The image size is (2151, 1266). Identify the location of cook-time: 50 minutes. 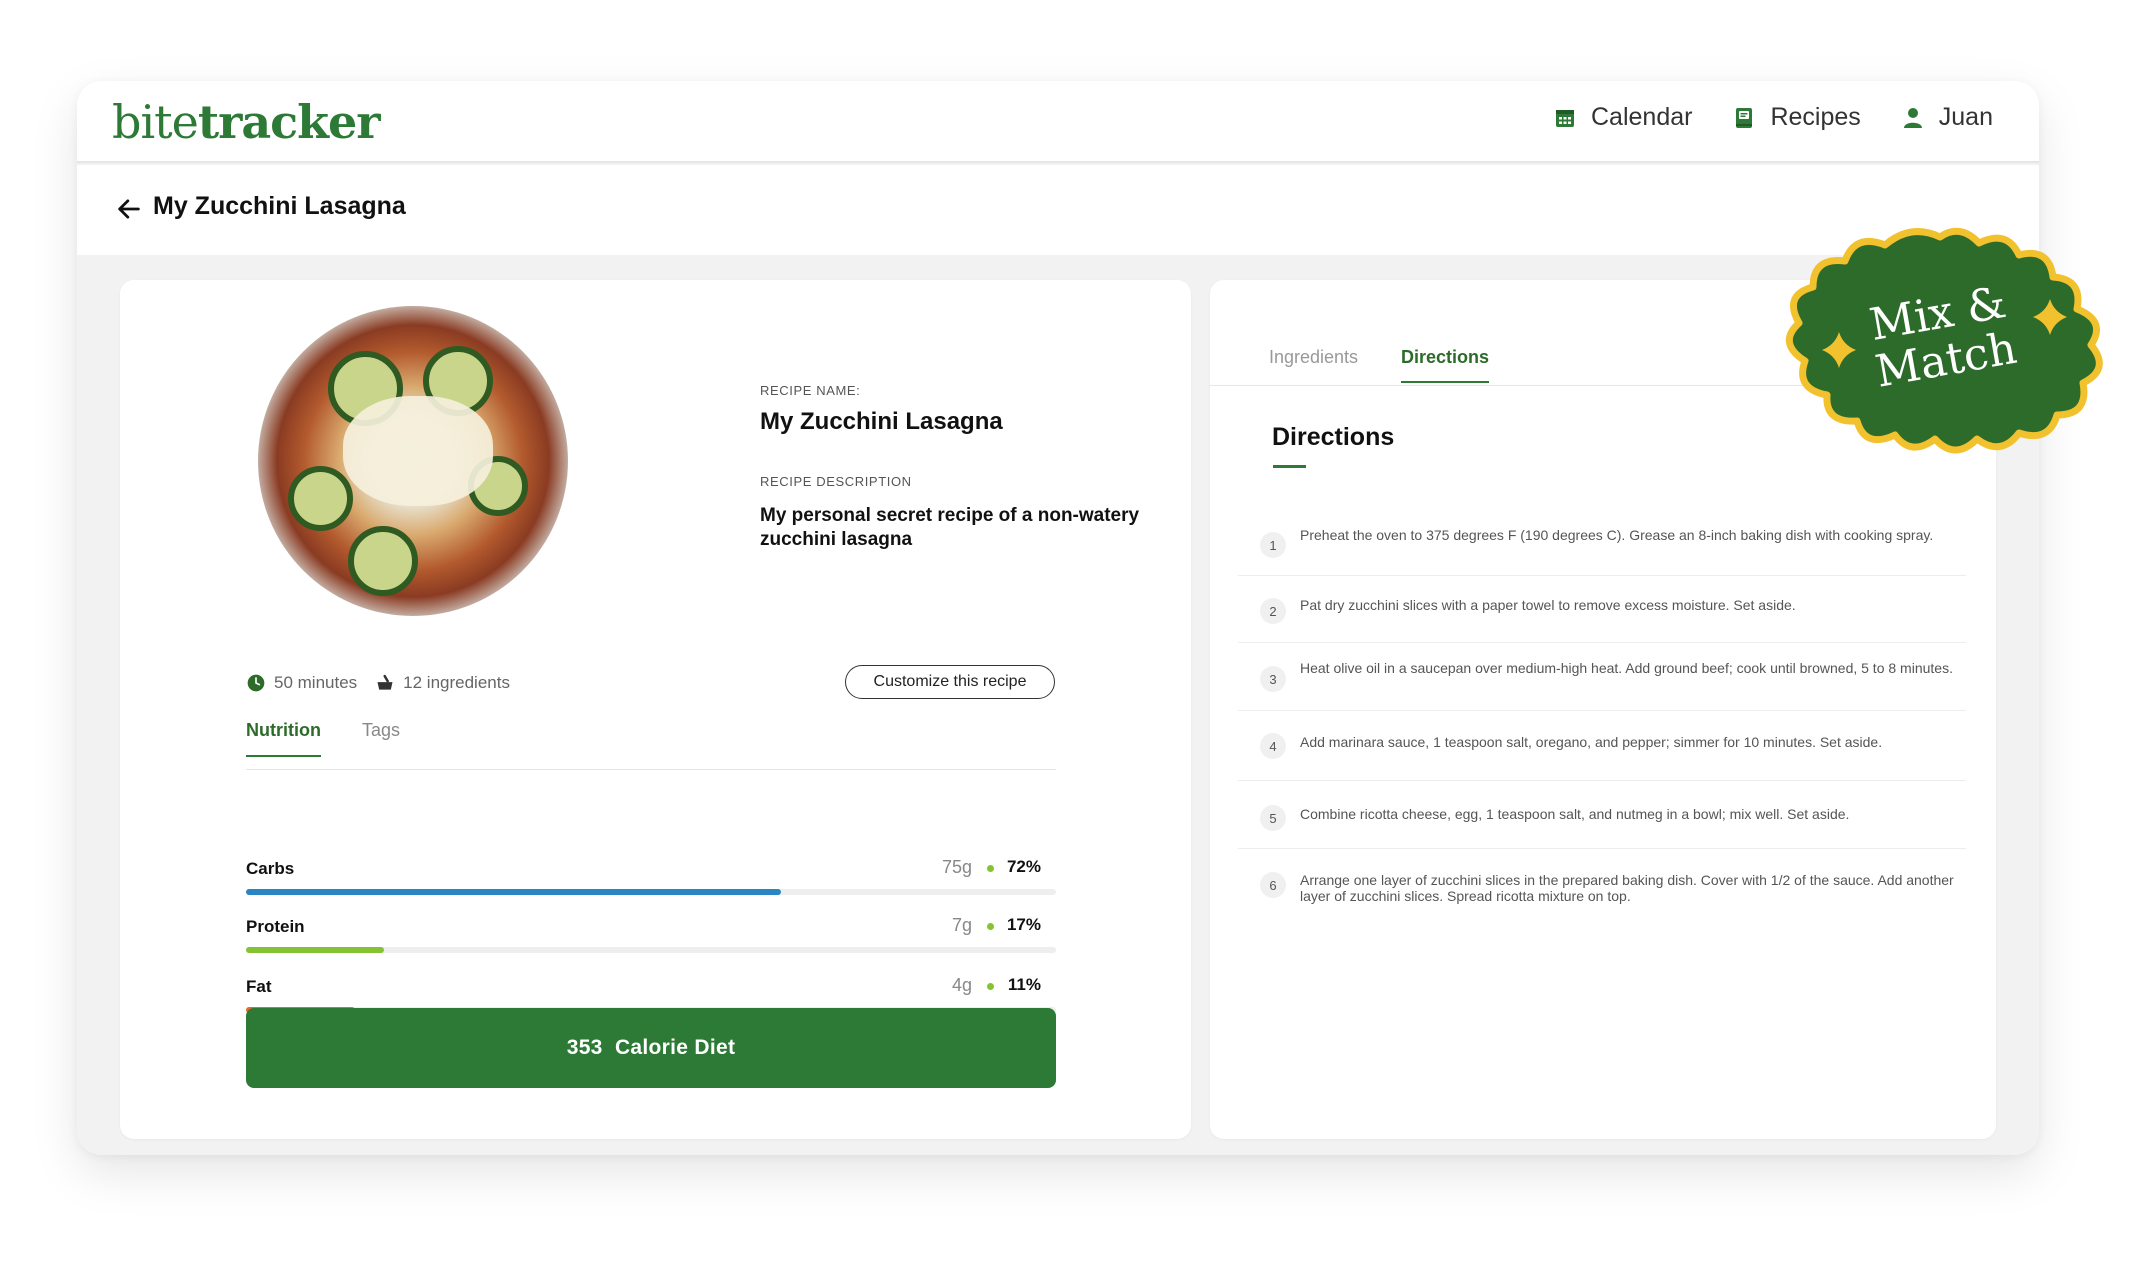
(301, 683).